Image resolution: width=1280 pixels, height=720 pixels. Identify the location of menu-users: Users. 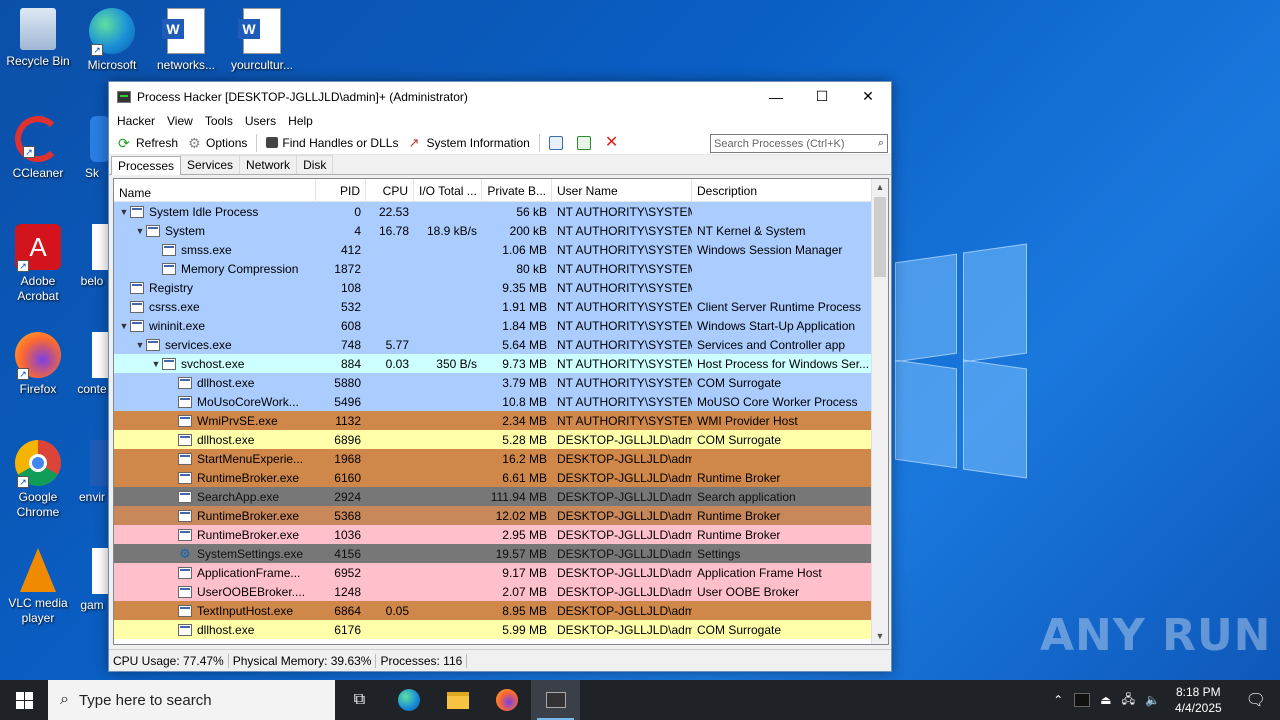
(260, 121).